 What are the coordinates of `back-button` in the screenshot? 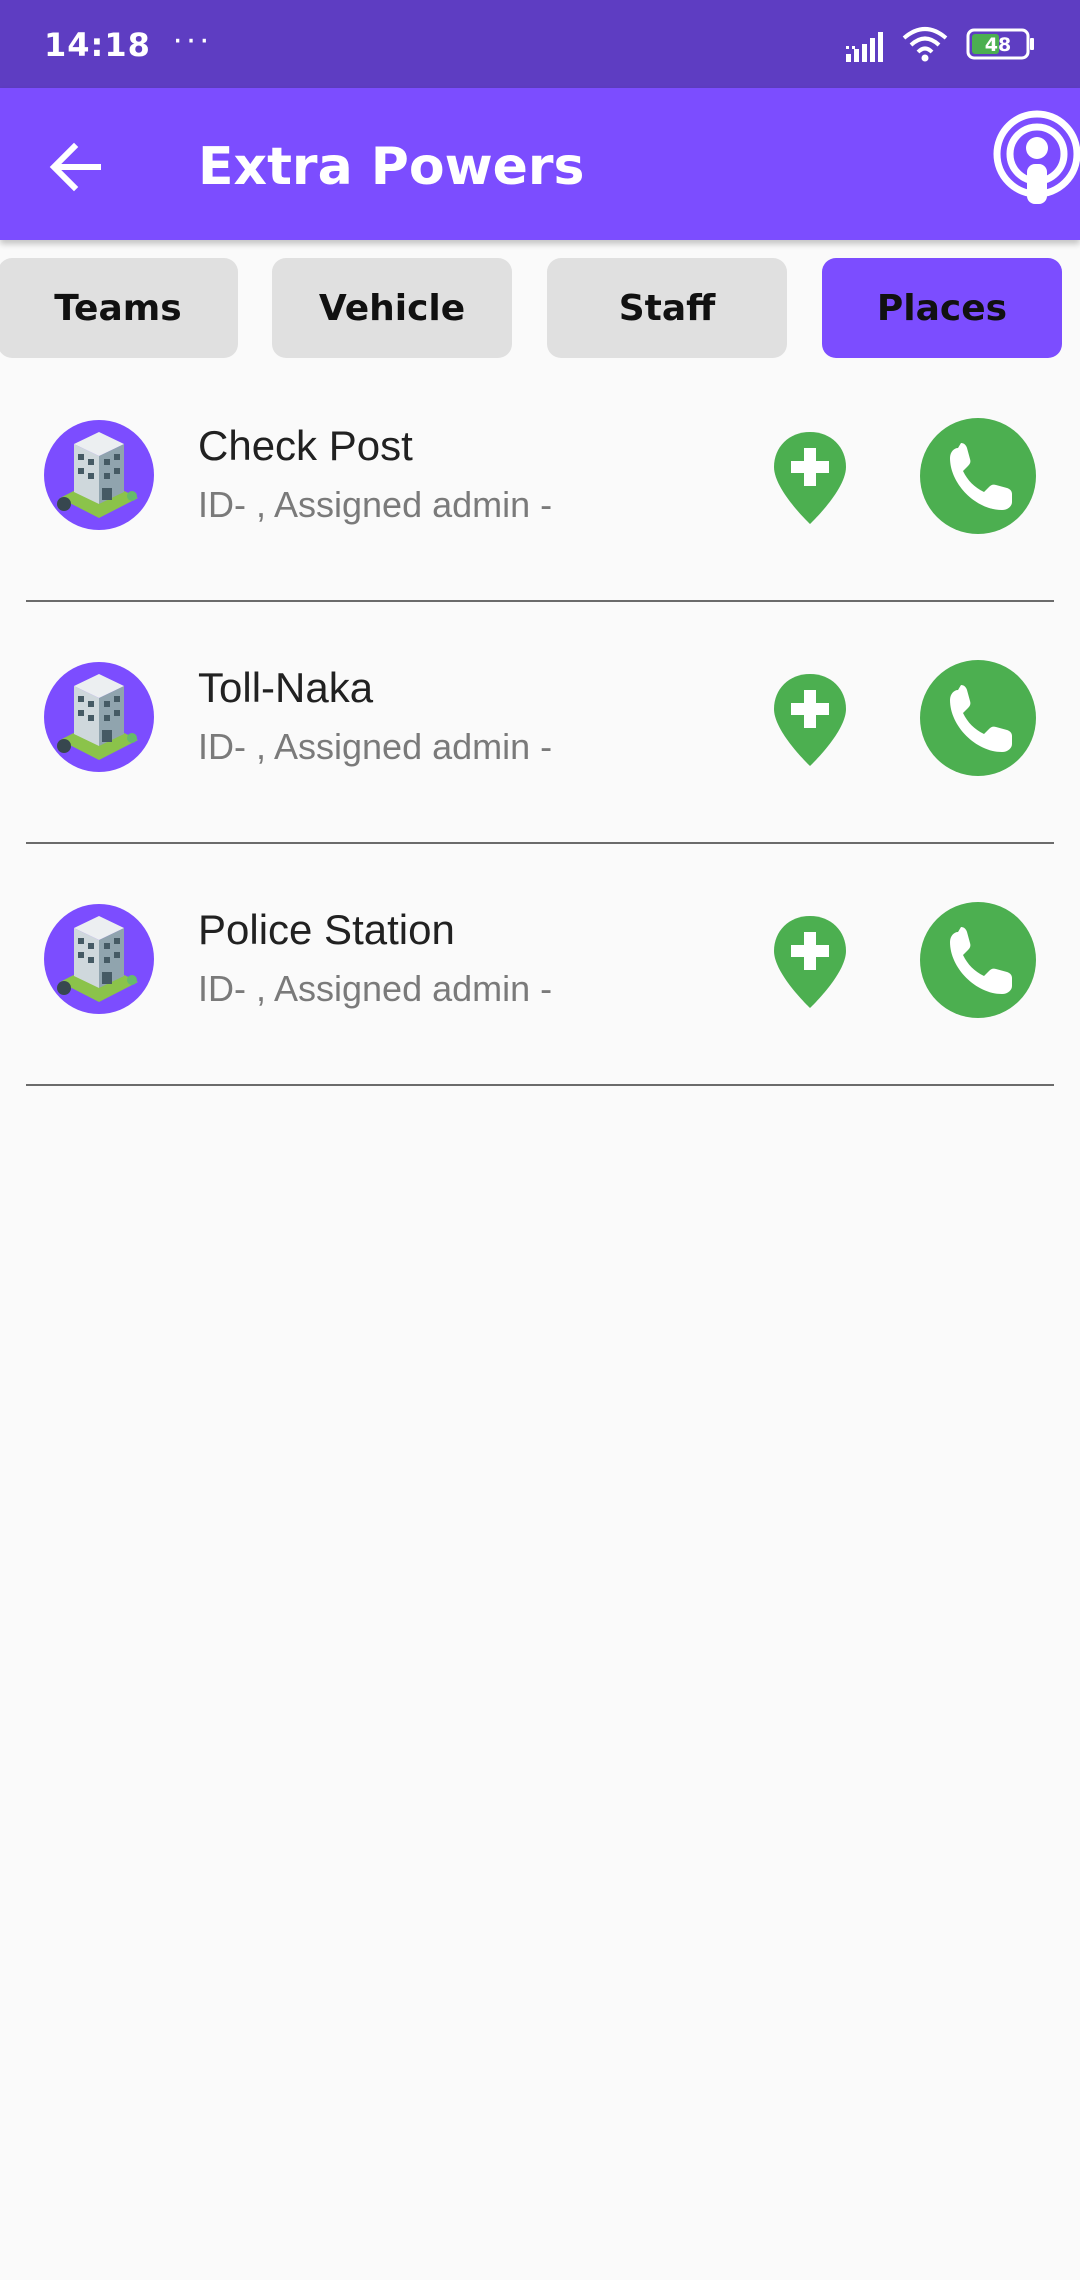 It's located at (75, 167).